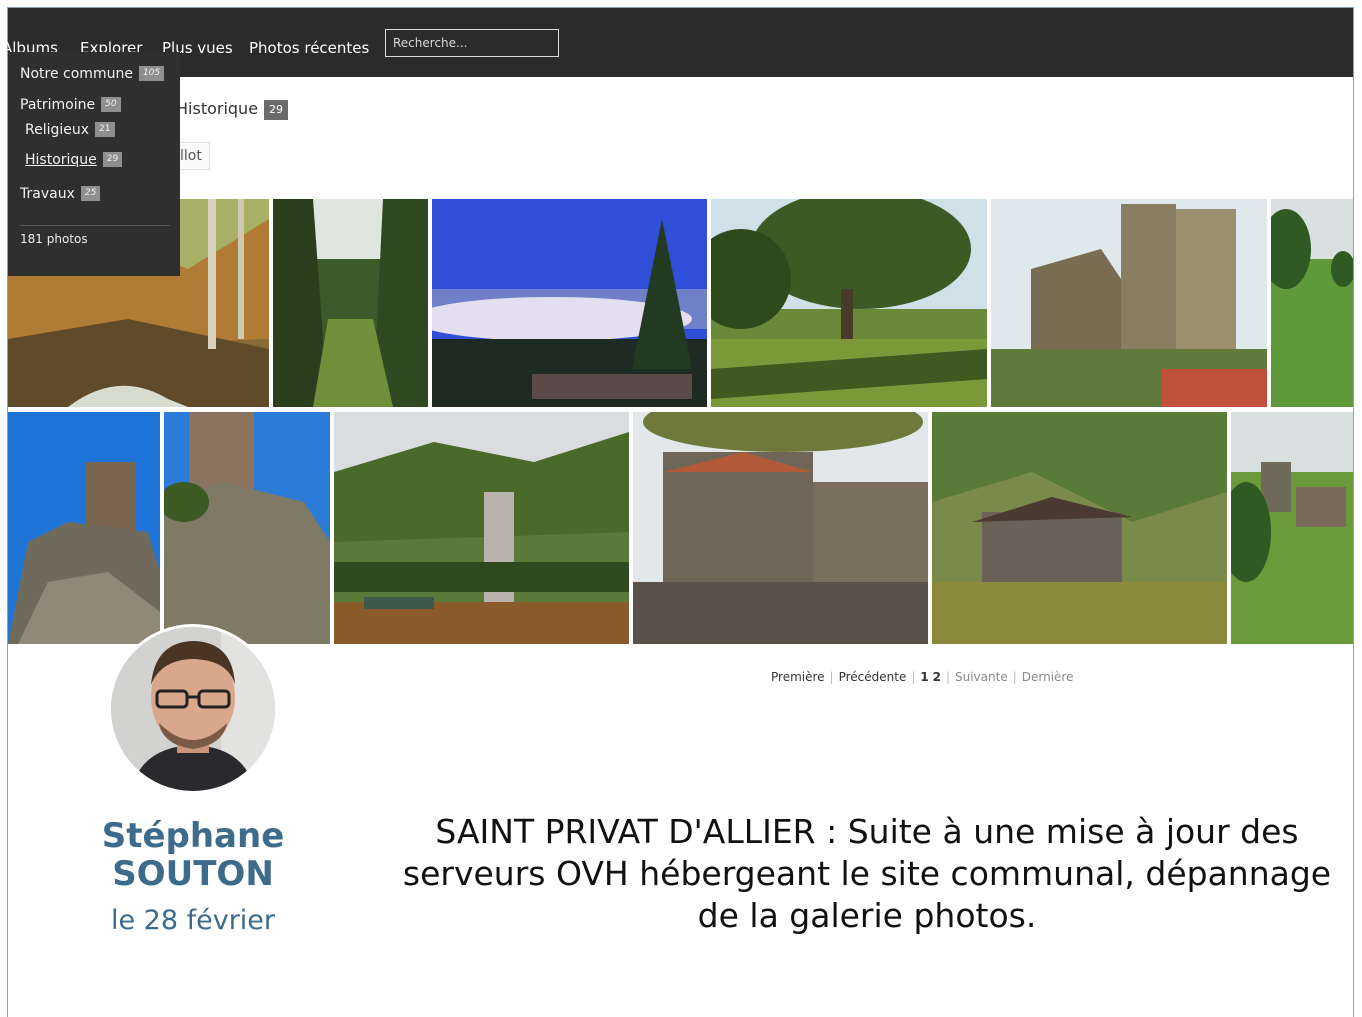  I want to click on breadcrumb-count: 29, so click(276, 109).